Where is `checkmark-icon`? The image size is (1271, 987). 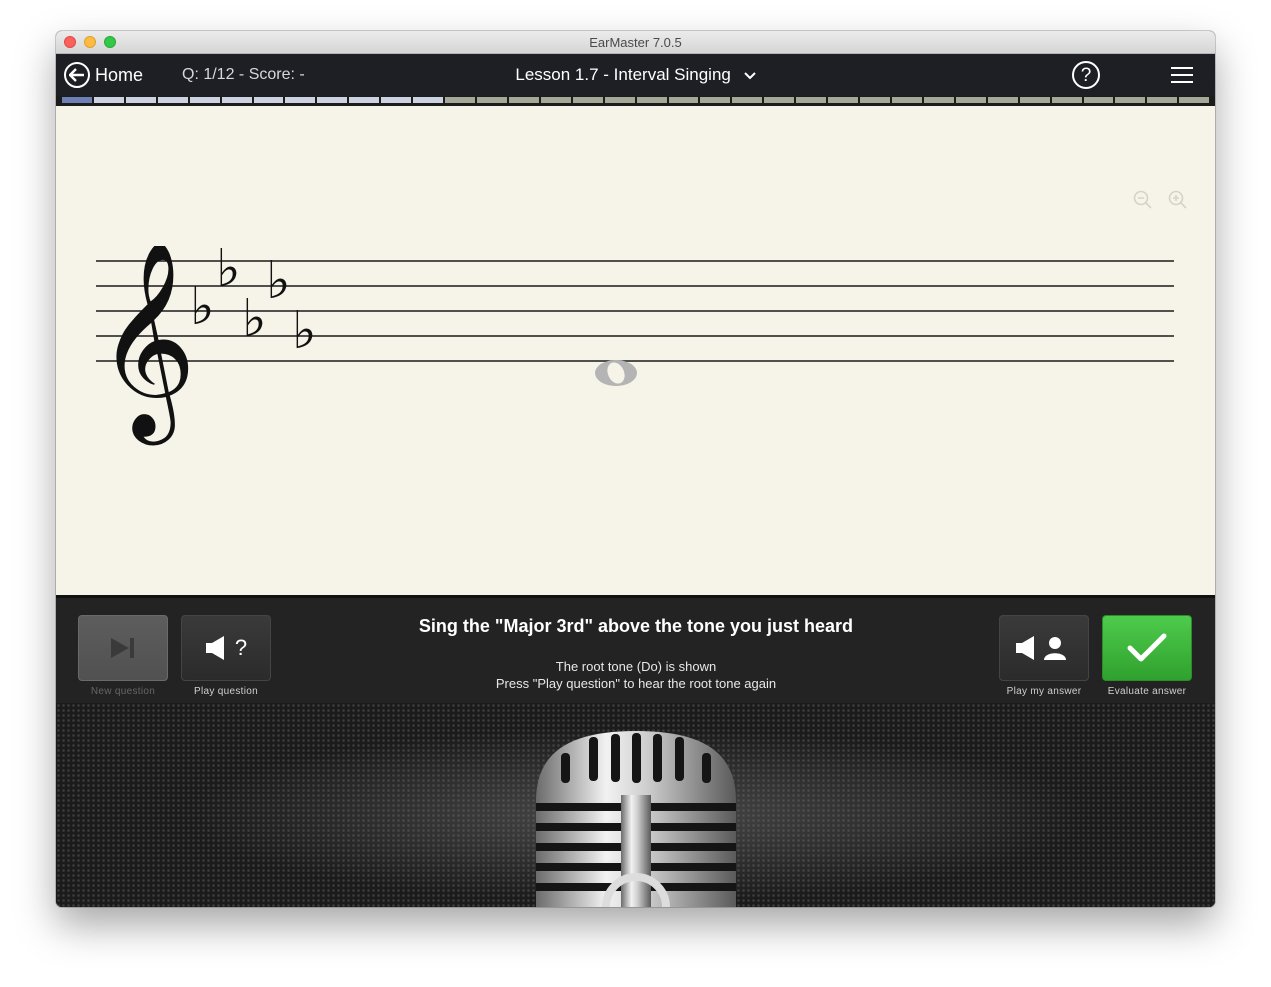 checkmark-icon is located at coordinates (1147, 647).